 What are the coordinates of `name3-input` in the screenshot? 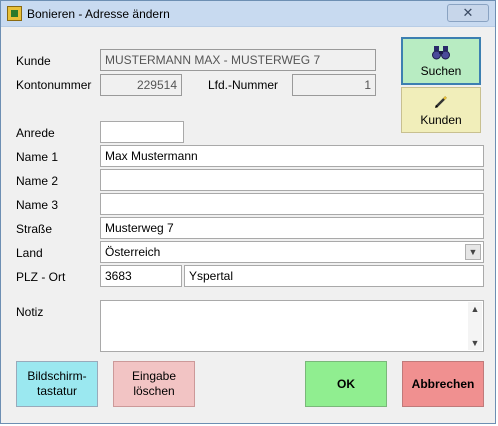 It's located at (292, 204).